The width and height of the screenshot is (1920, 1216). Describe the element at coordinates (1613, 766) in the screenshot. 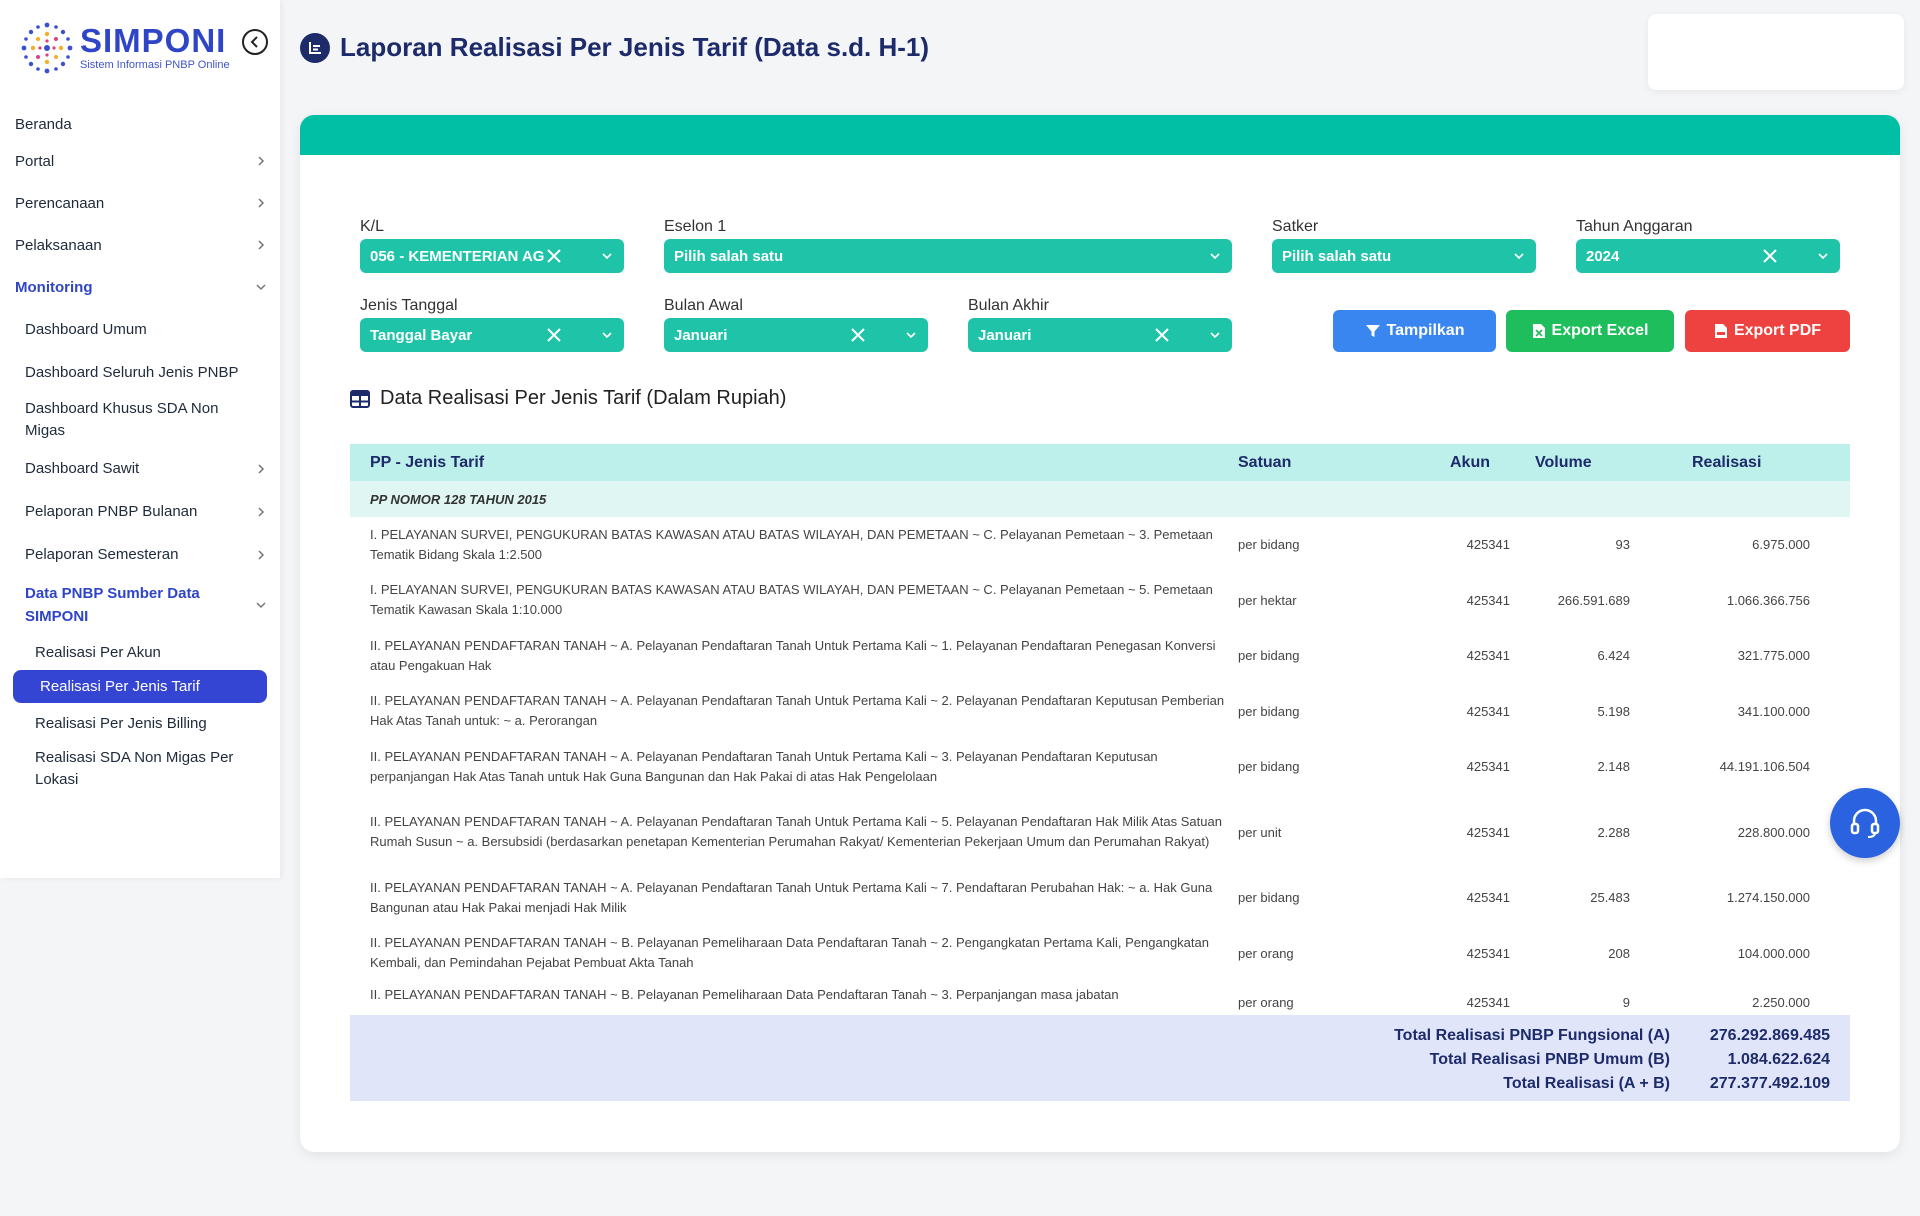

I see `cell-volume: 2.148` at that location.